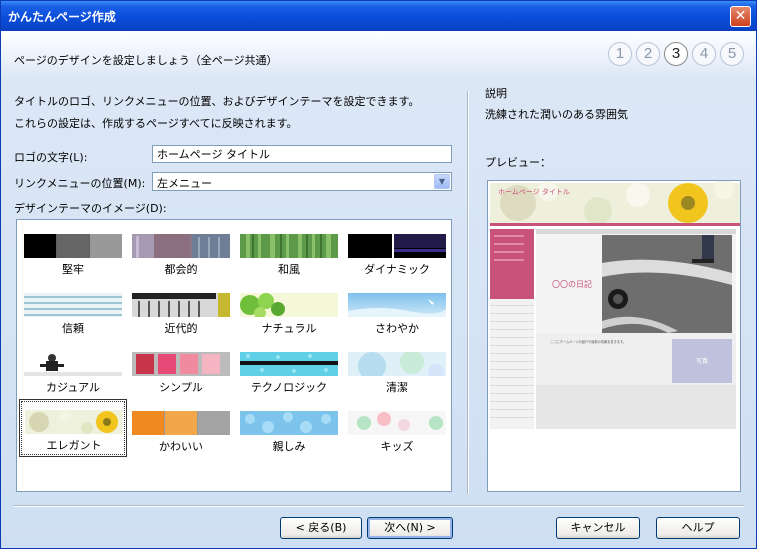 Image resolution: width=757 pixels, height=549 pixels. What do you see at coordinates (184, 183) in the screenshot?
I see `link-menu-position-value: 左メニュー` at bounding box center [184, 183].